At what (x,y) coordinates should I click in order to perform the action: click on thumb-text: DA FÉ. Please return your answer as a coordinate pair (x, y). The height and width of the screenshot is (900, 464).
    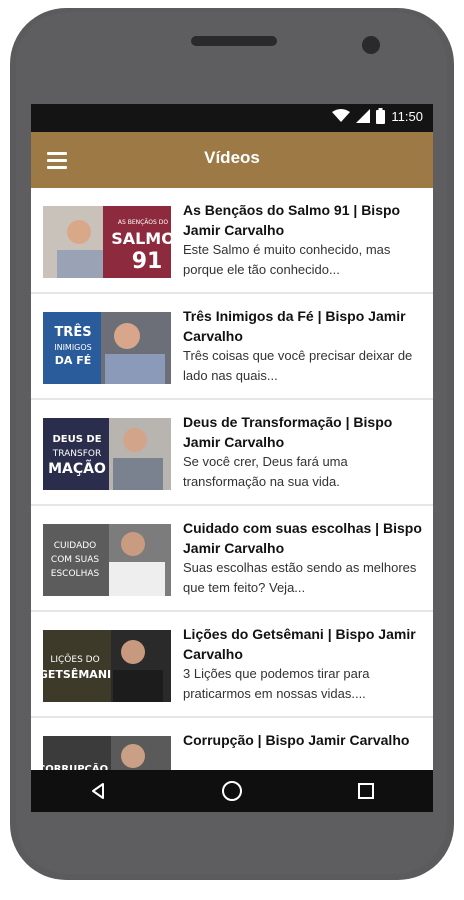
    Looking at the image, I should click on (73, 360).